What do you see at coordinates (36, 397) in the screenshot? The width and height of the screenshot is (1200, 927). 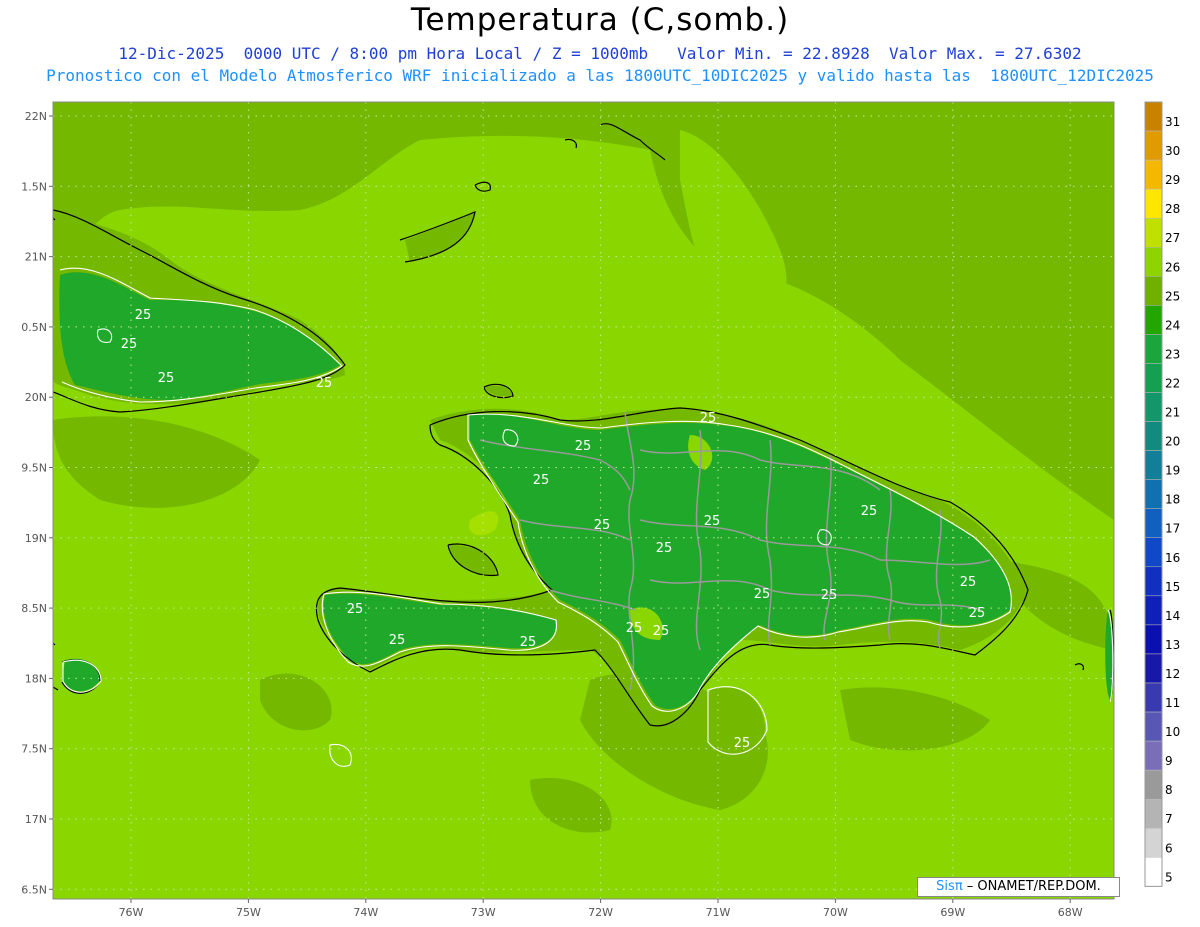 I see `lat-tick-label: 20N` at bounding box center [36, 397].